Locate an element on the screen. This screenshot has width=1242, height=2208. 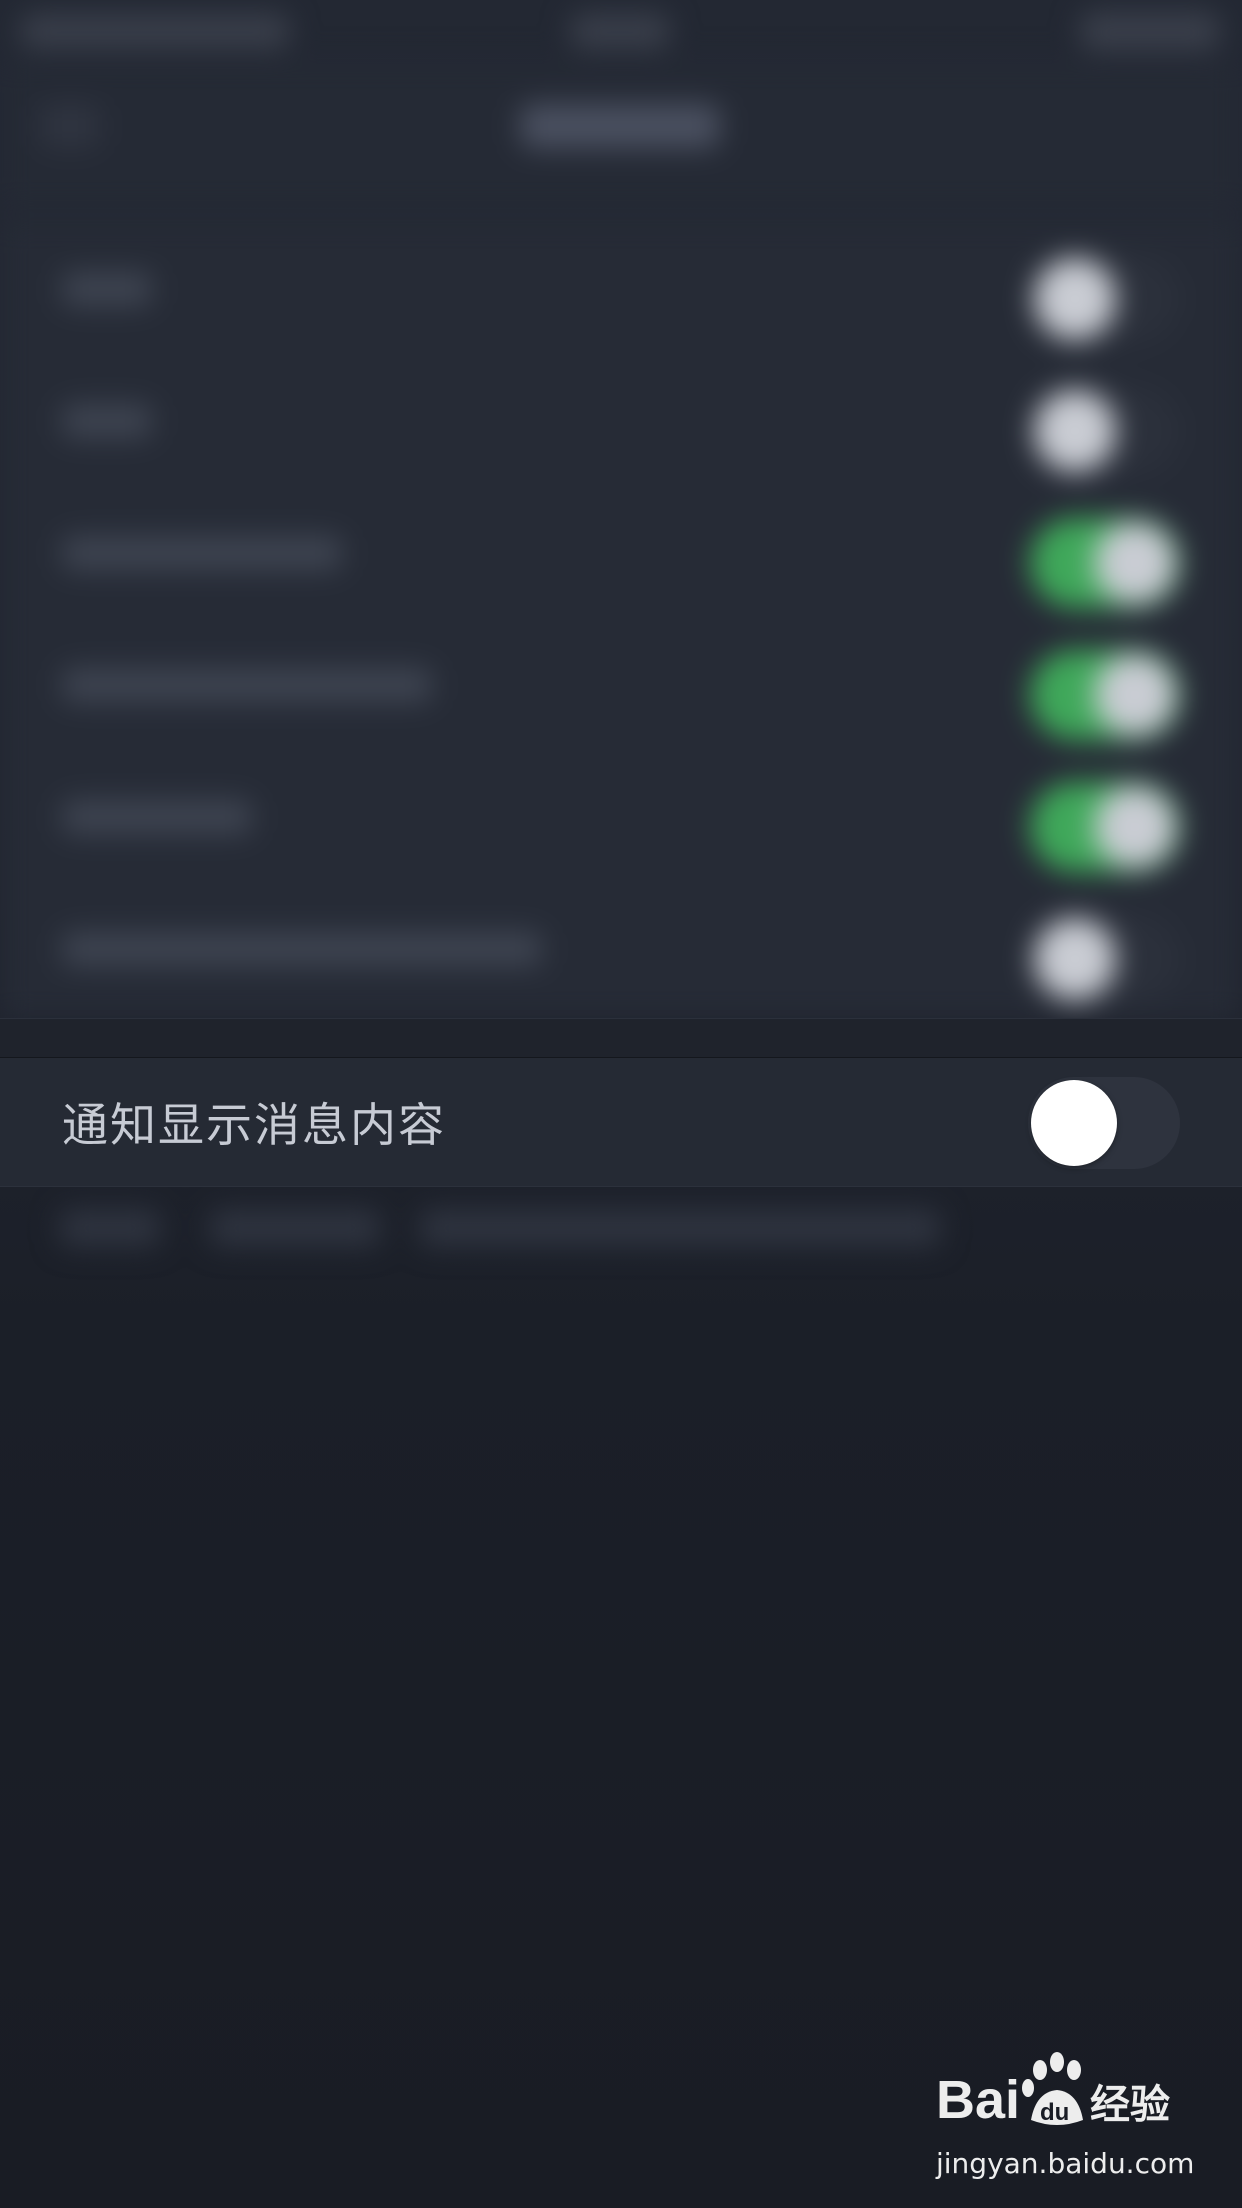
status-bar is located at coordinates (621, 30).